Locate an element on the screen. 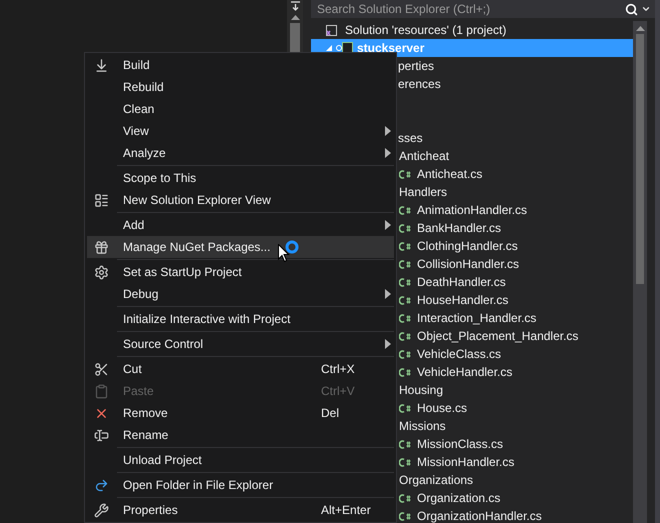  menu-item: Clean is located at coordinates (240, 109).